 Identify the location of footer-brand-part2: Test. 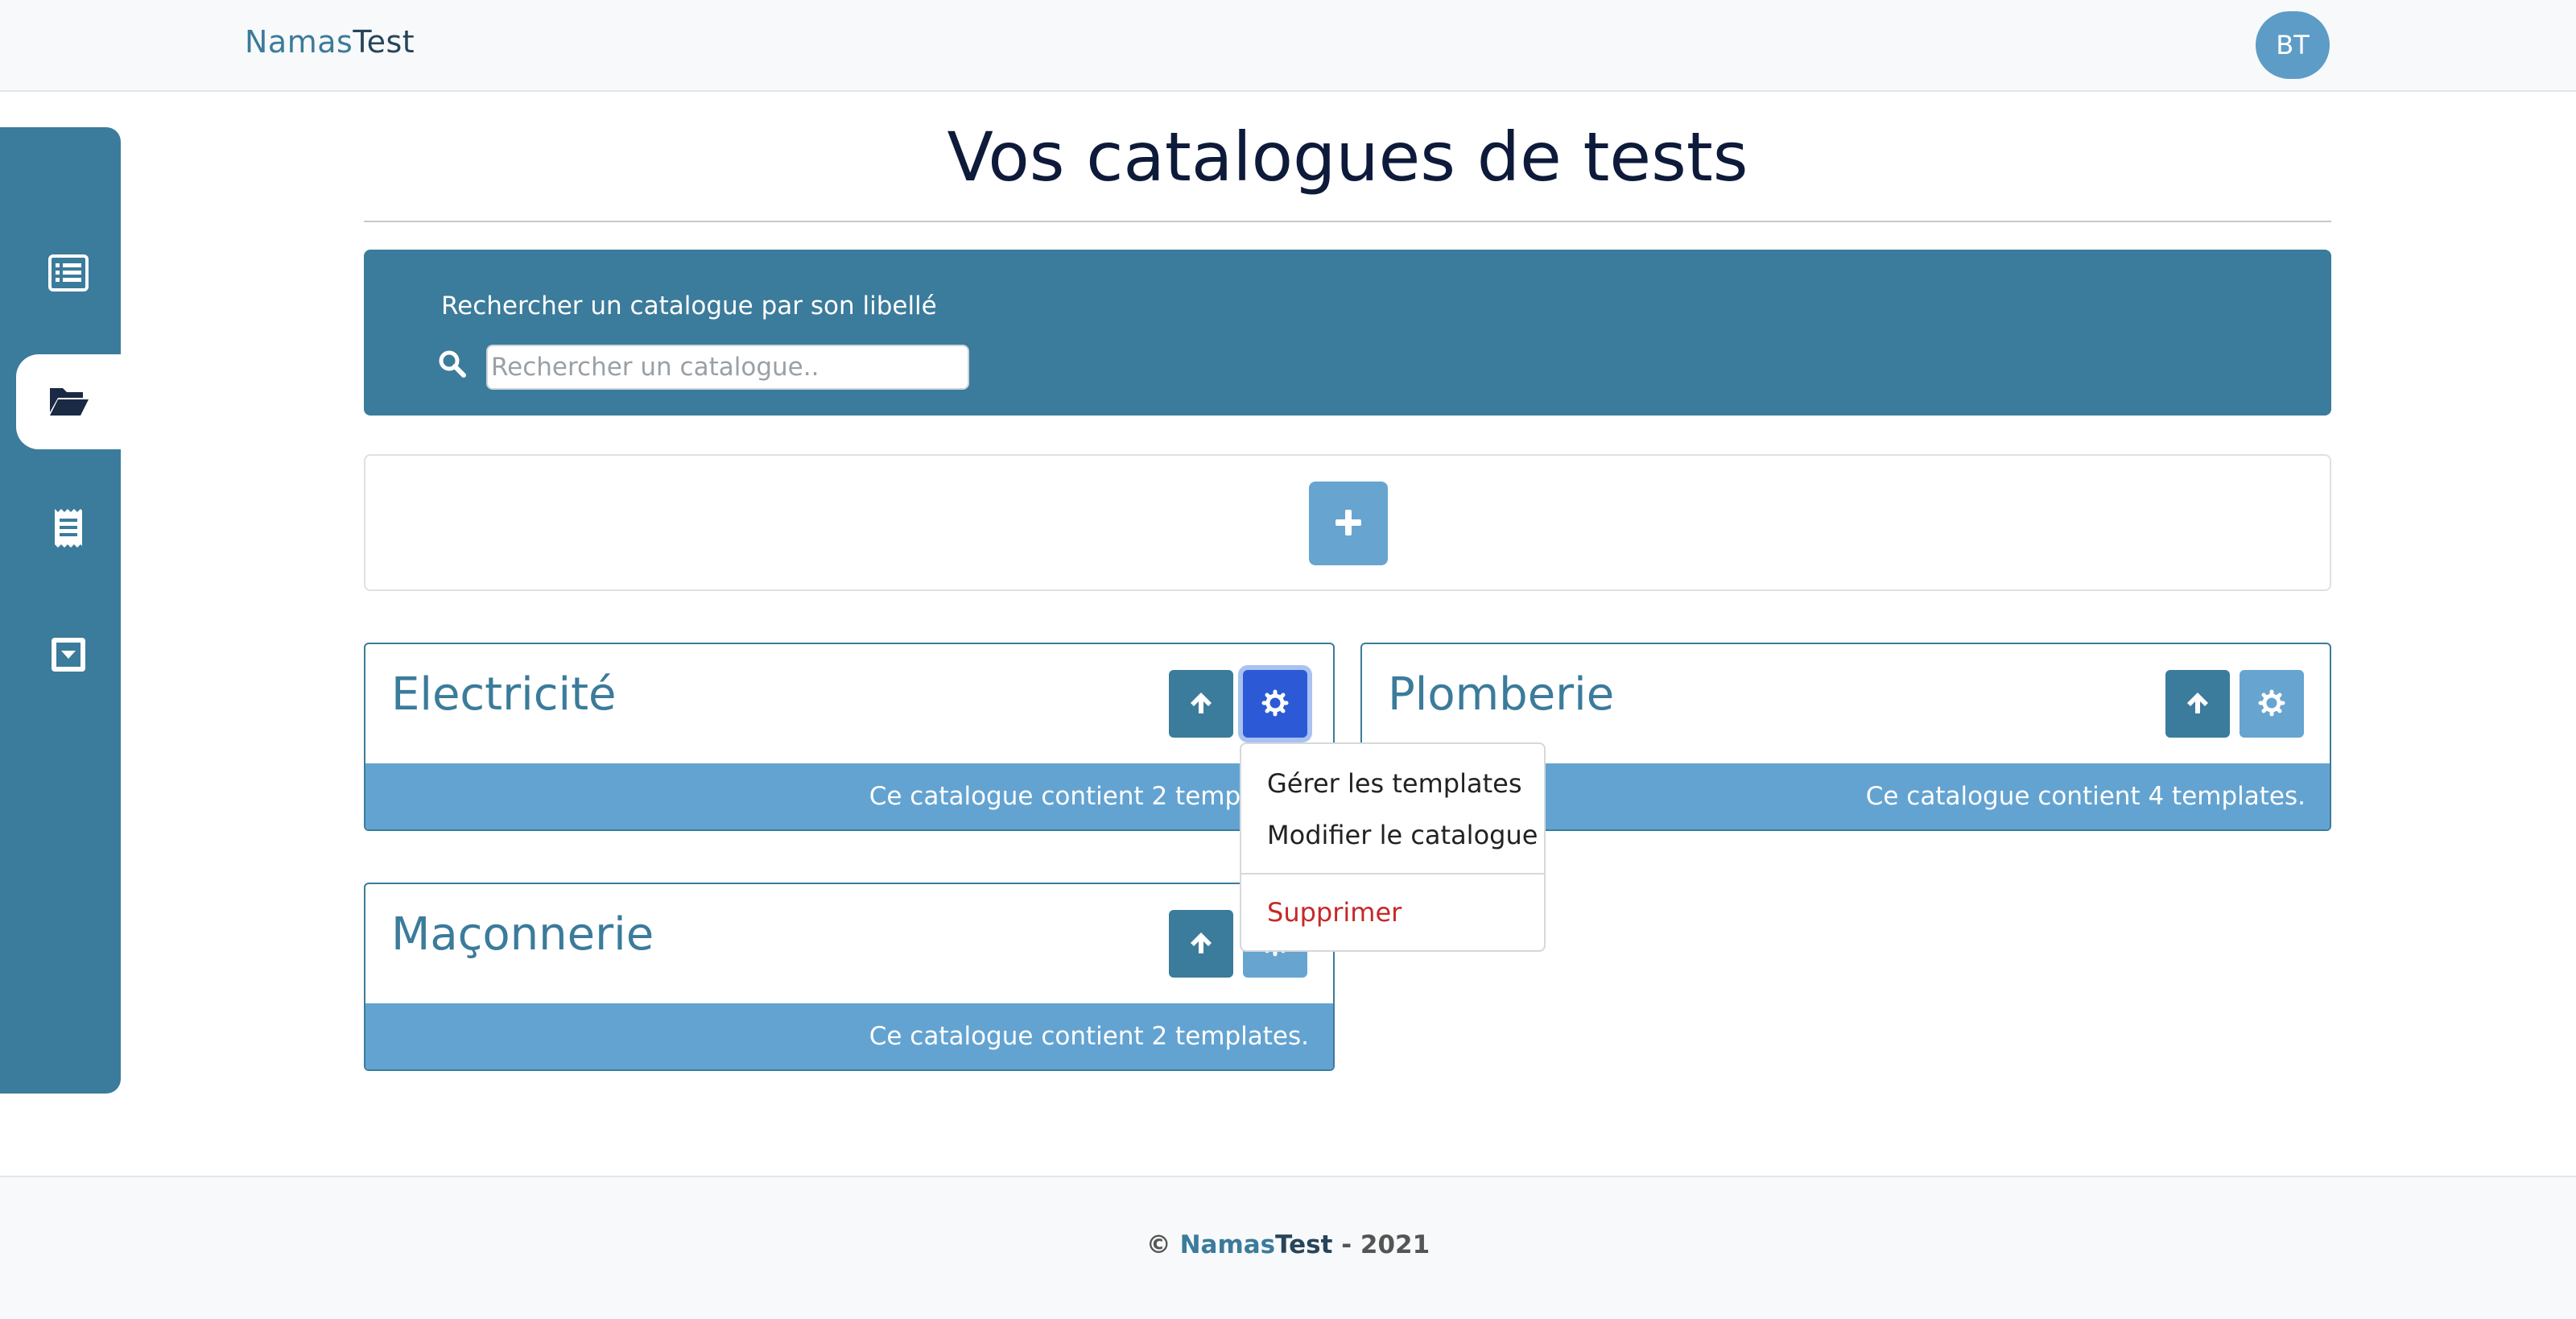
(1304, 1244).